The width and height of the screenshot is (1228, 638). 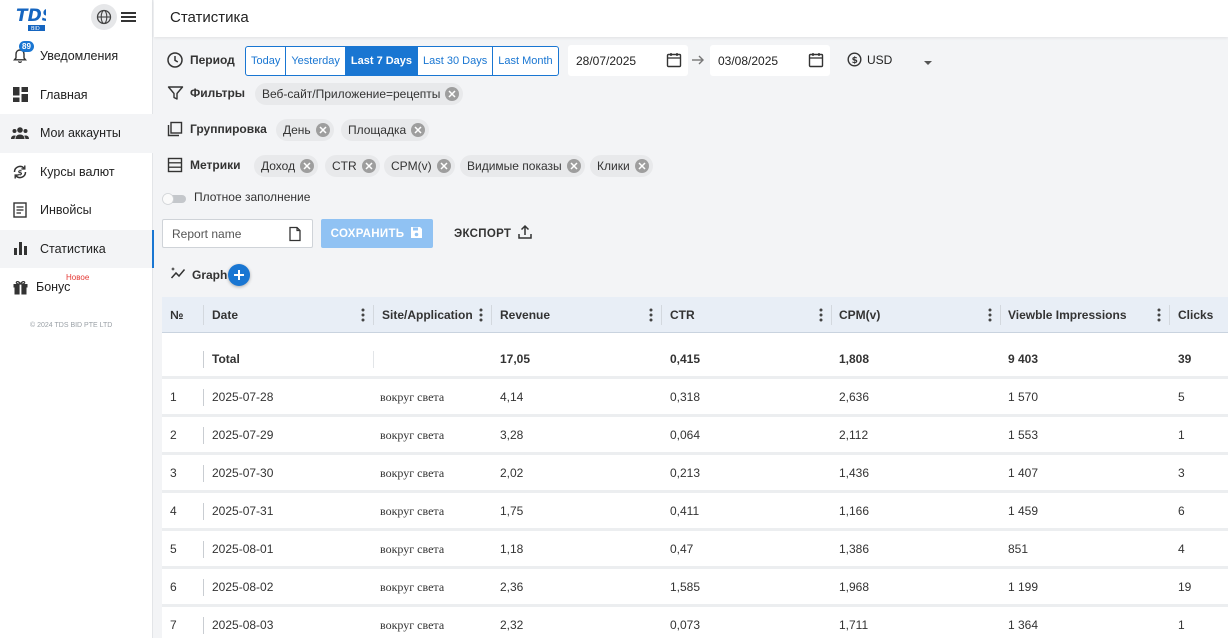 I want to click on sidebar-item-accounts: Мои аккаунты, so click(x=76, y=133).